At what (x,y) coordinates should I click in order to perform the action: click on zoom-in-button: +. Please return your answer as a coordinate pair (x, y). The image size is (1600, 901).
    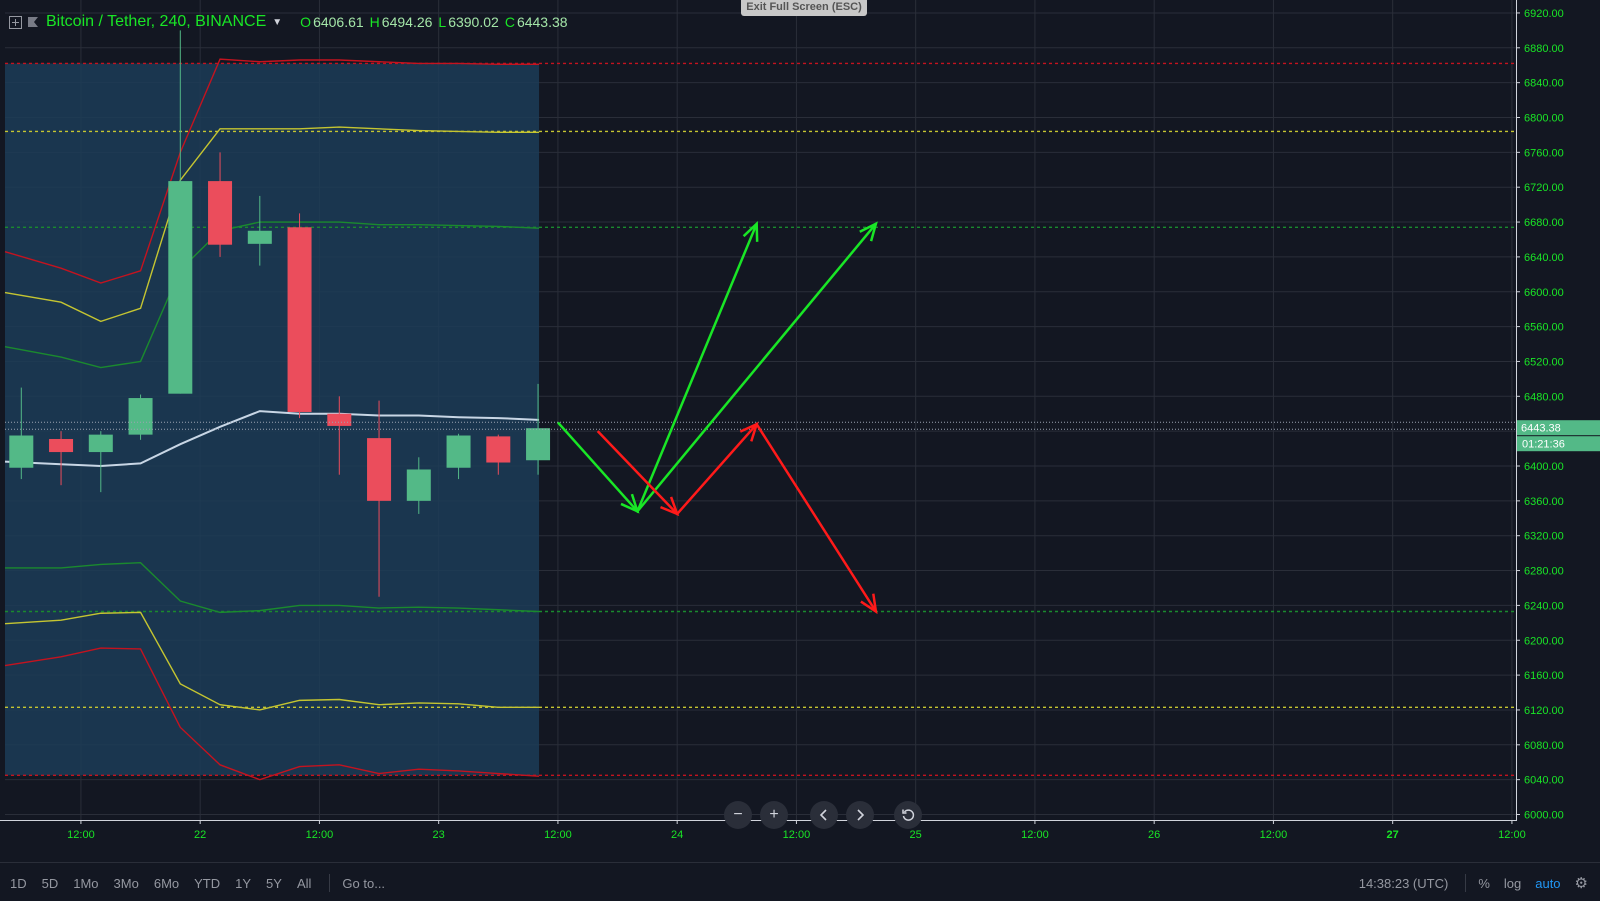
    Looking at the image, I should click on (774, 815).